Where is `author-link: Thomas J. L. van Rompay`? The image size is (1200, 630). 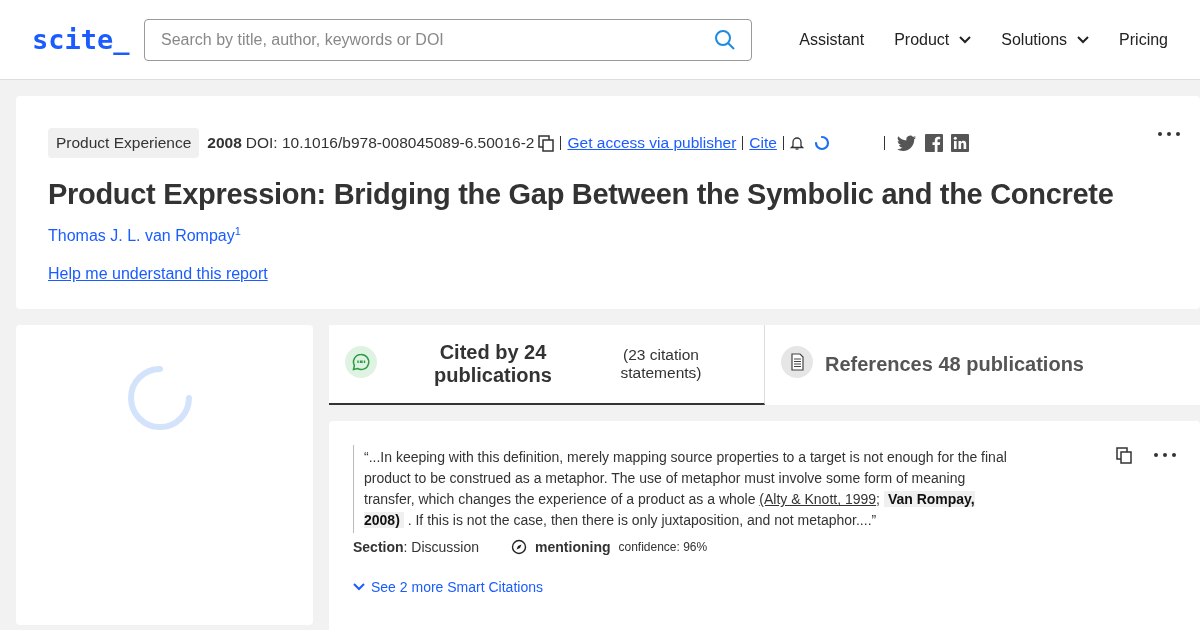
author-link: Thomas J. L. van Rompay is located at coordinates (141, 236).